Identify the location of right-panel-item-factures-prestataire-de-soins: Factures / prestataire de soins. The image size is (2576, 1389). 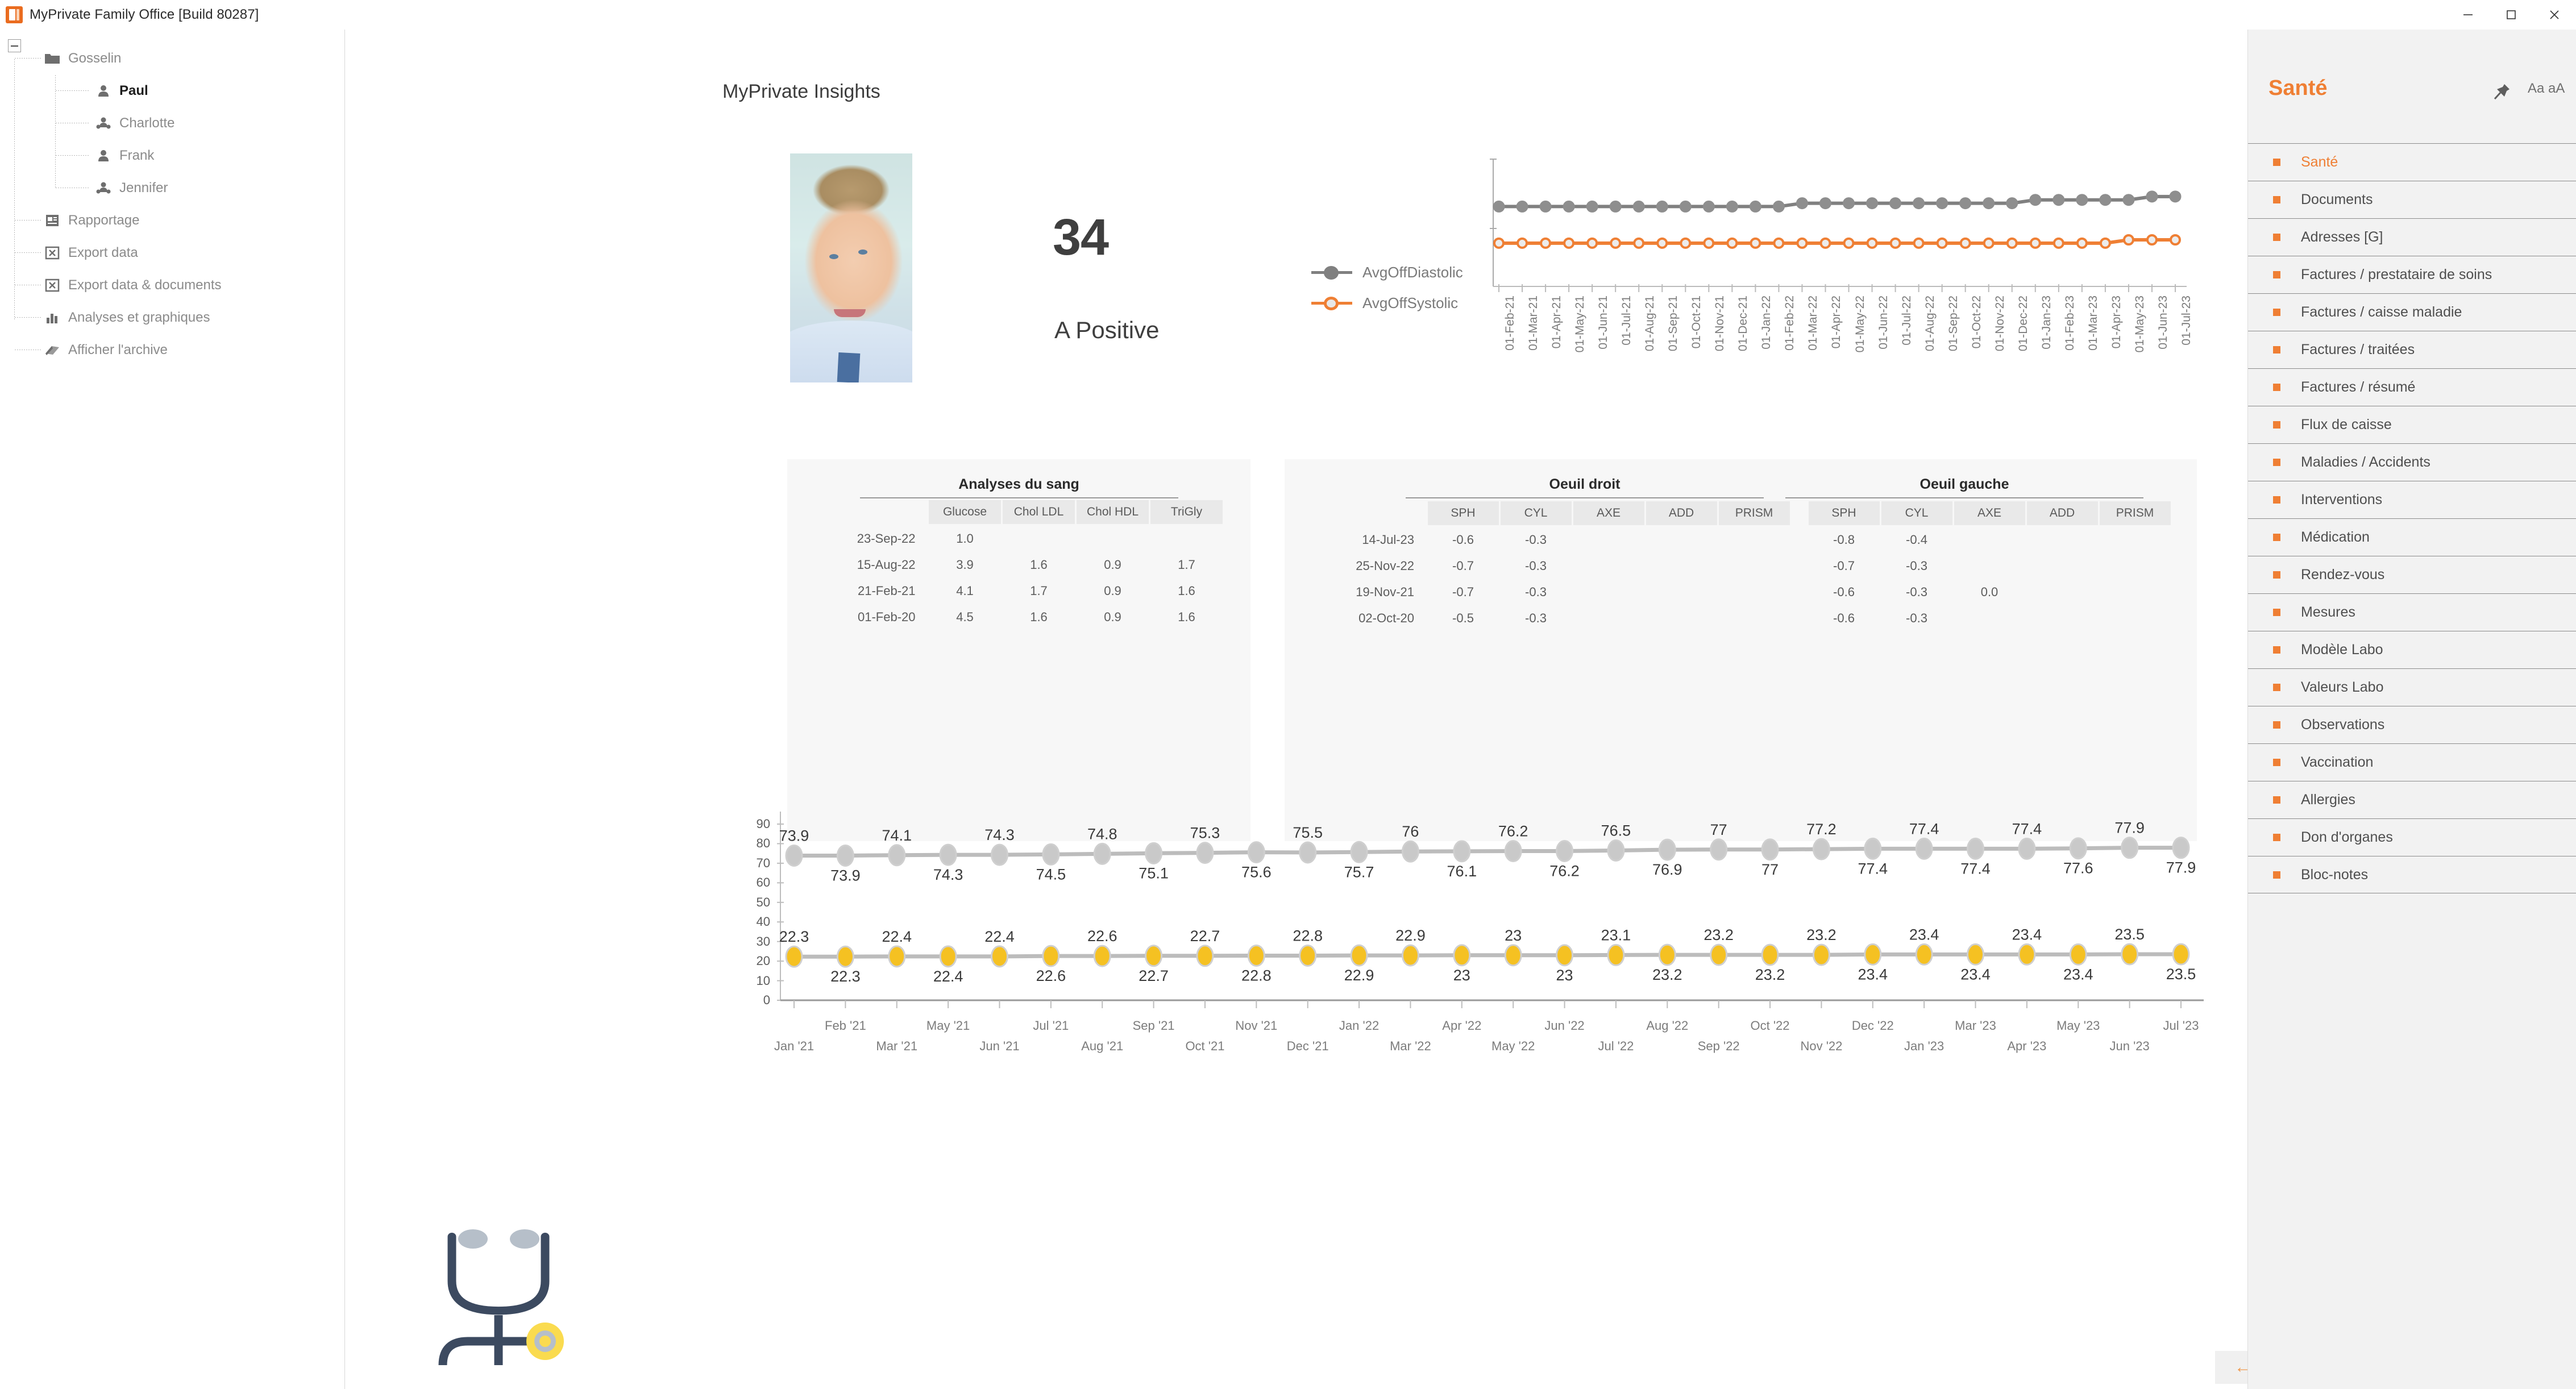
(2412, 274).